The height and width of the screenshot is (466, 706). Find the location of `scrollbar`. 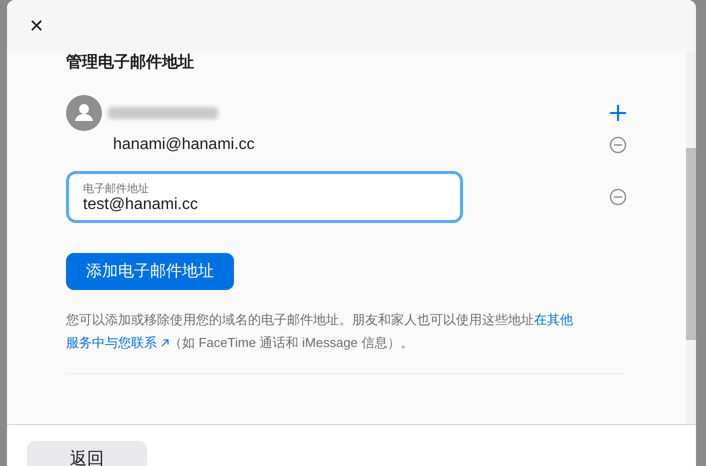

scrollbar is located at coordinates (691, 238).